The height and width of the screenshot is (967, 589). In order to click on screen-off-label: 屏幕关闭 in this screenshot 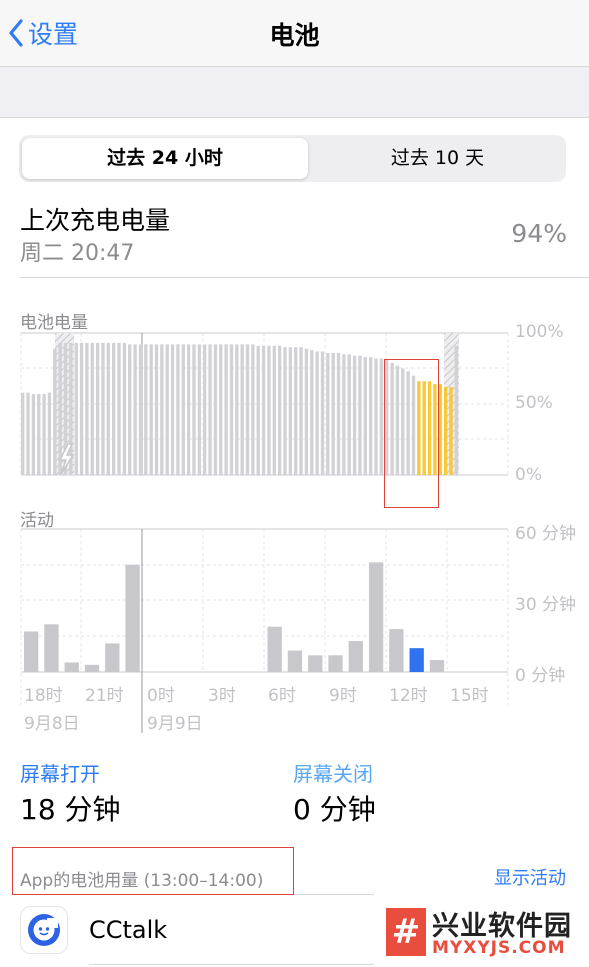, I will do `click(333, 772)`.